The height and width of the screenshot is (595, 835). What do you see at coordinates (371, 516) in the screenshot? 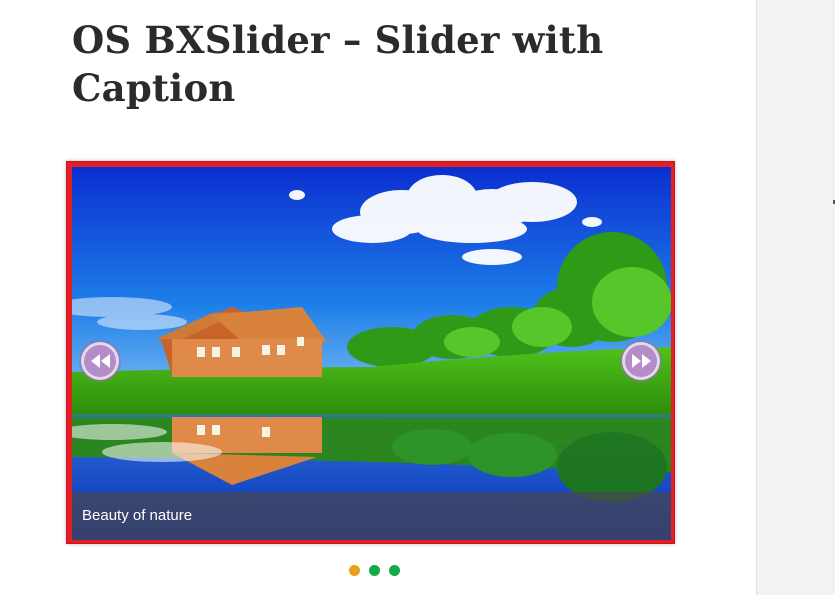
I see `caption-bar: Beauty of nature` at bounding box center [371, 516].